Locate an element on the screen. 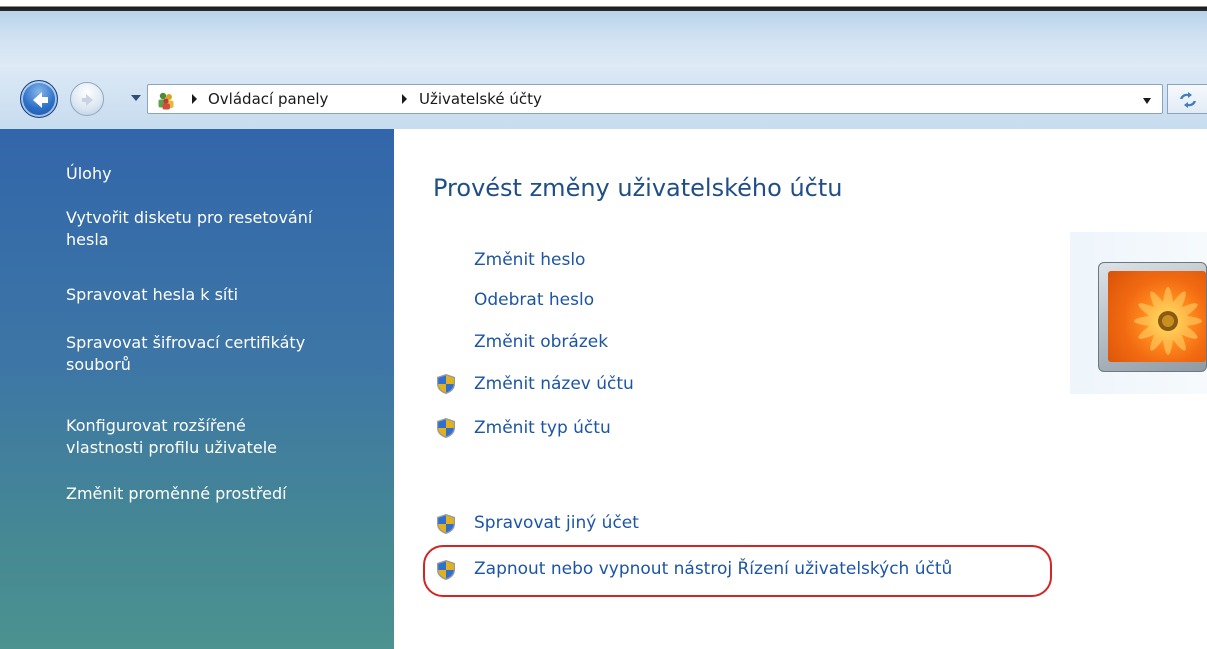 The height and width of the screenshot is (649, 1207). address-bar: Ovládací panely Uživatelské účty is located at coordinates (655, 99).